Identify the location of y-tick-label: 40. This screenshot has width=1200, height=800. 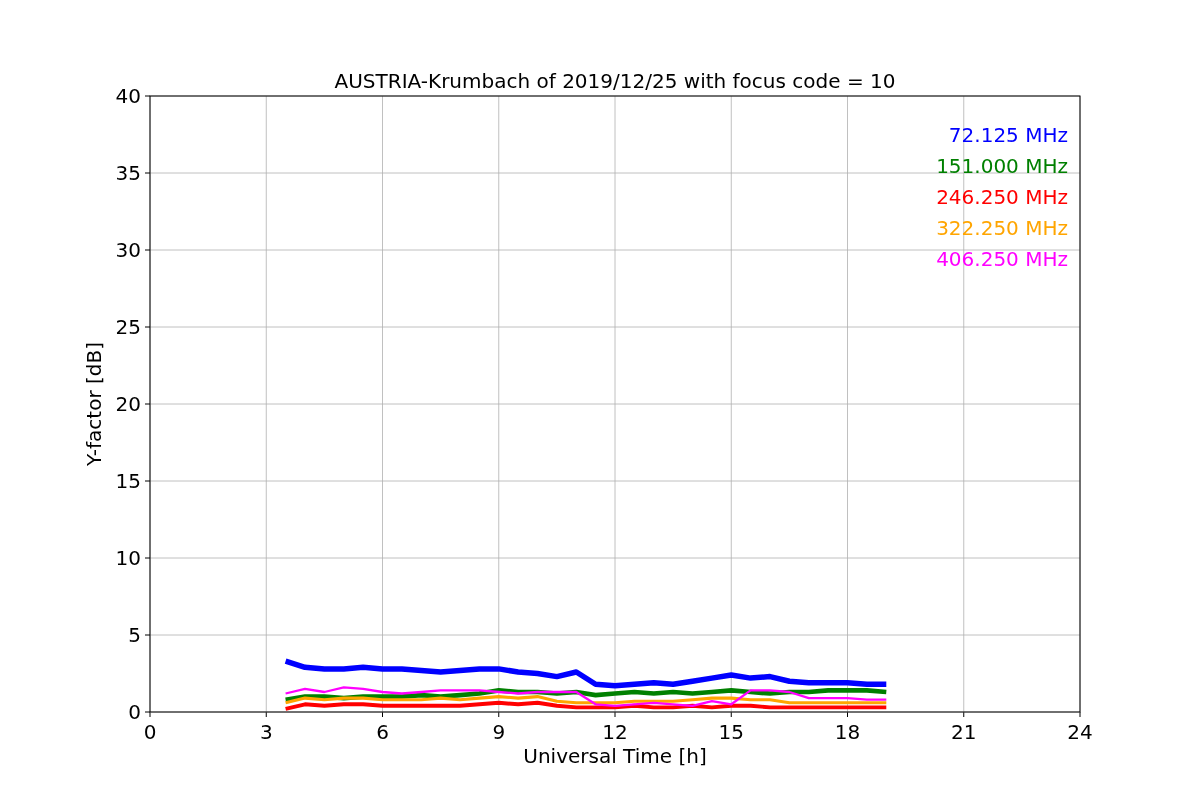
(128, 96).